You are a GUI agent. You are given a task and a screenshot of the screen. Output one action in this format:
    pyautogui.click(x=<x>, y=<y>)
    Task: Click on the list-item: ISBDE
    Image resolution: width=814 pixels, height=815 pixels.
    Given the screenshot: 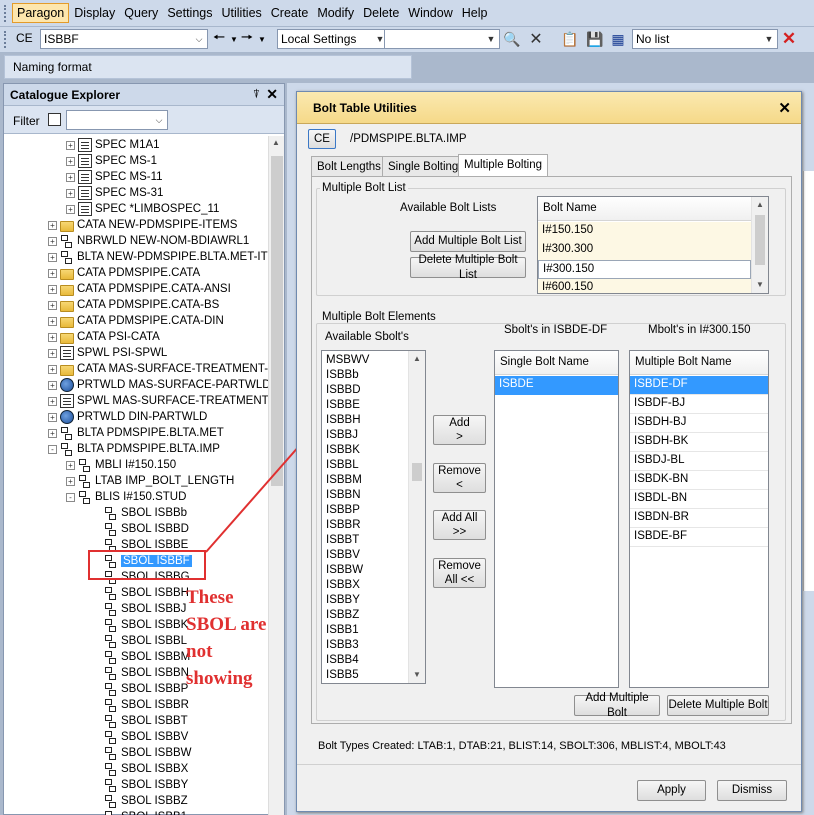 What is the action you would take?
    pyautogui.click(x=556, y=385)
    